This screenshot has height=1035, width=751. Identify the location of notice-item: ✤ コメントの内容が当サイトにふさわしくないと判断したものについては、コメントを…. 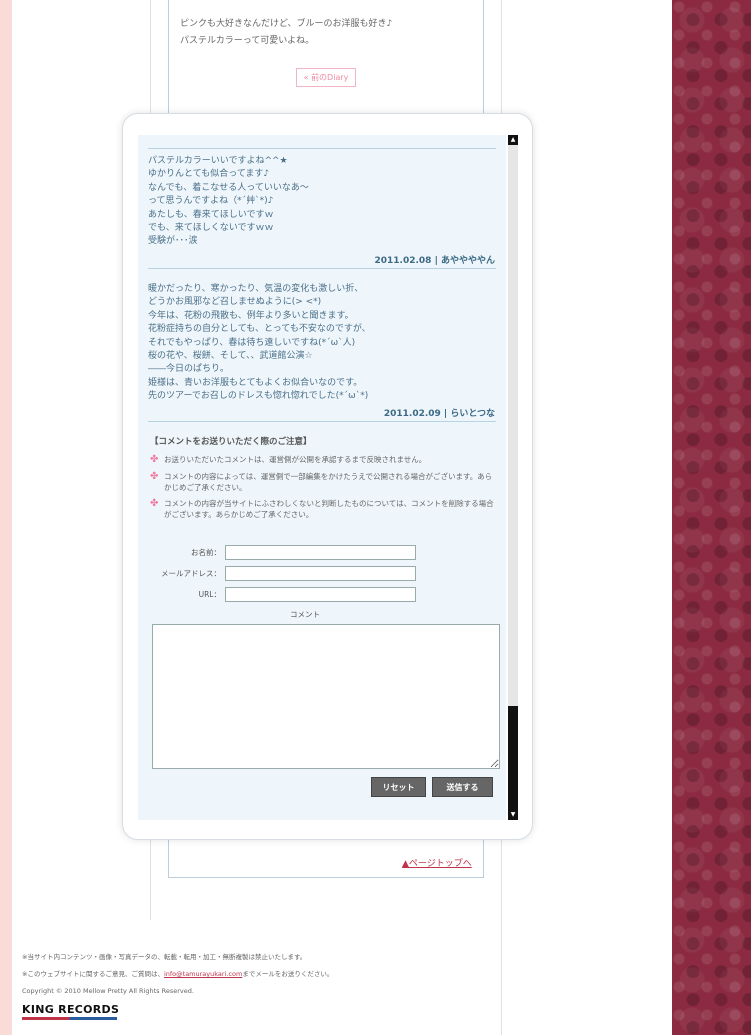
(322, 509).